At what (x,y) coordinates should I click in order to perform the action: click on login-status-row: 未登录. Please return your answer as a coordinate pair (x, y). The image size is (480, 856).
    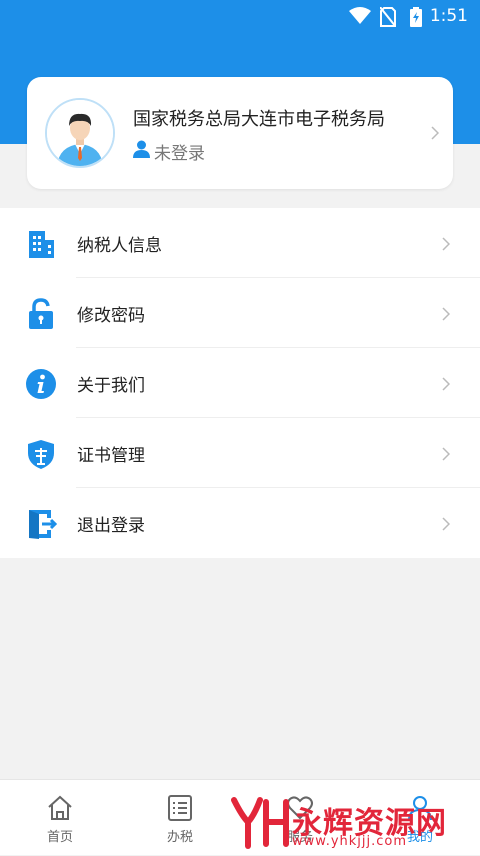
    Looking at the image, I should click on (169, 152).